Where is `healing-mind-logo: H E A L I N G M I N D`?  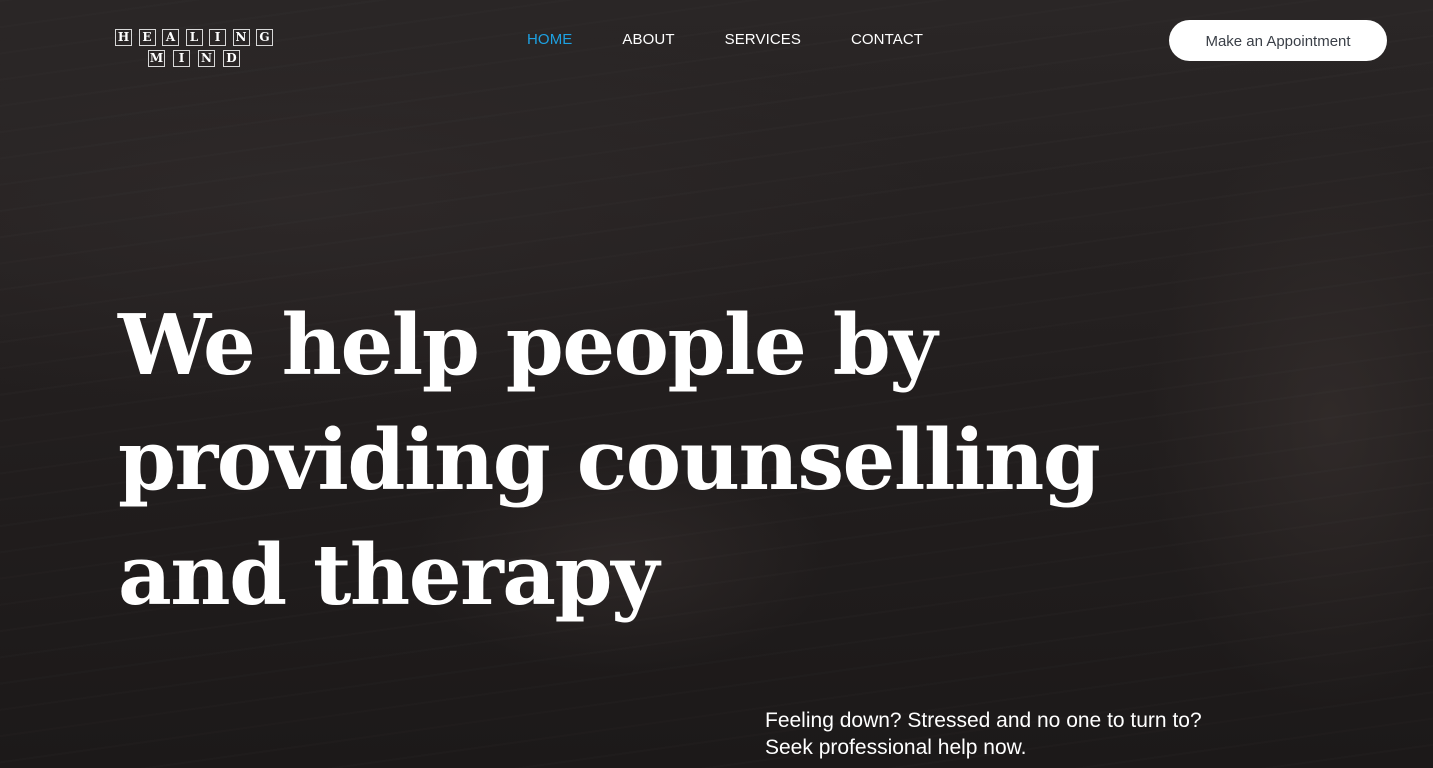
healing-mind-logo: H E A L I N G M I N D is located at coordinates (194, 48).